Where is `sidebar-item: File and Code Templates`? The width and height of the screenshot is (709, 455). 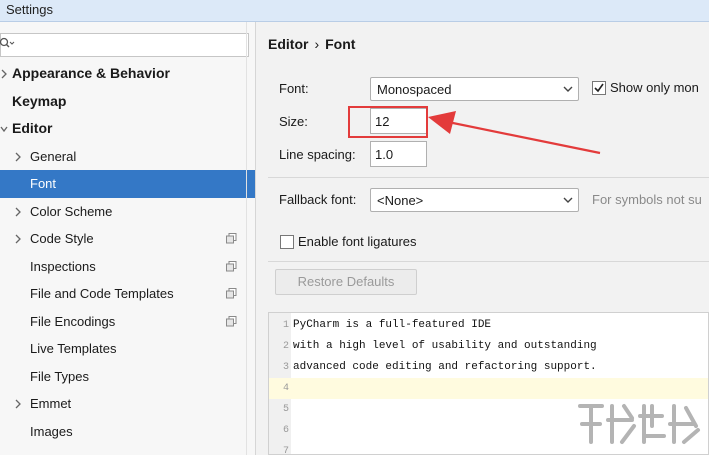 sidebar-item: File and Code Templates is located at coordinates (127, 294).